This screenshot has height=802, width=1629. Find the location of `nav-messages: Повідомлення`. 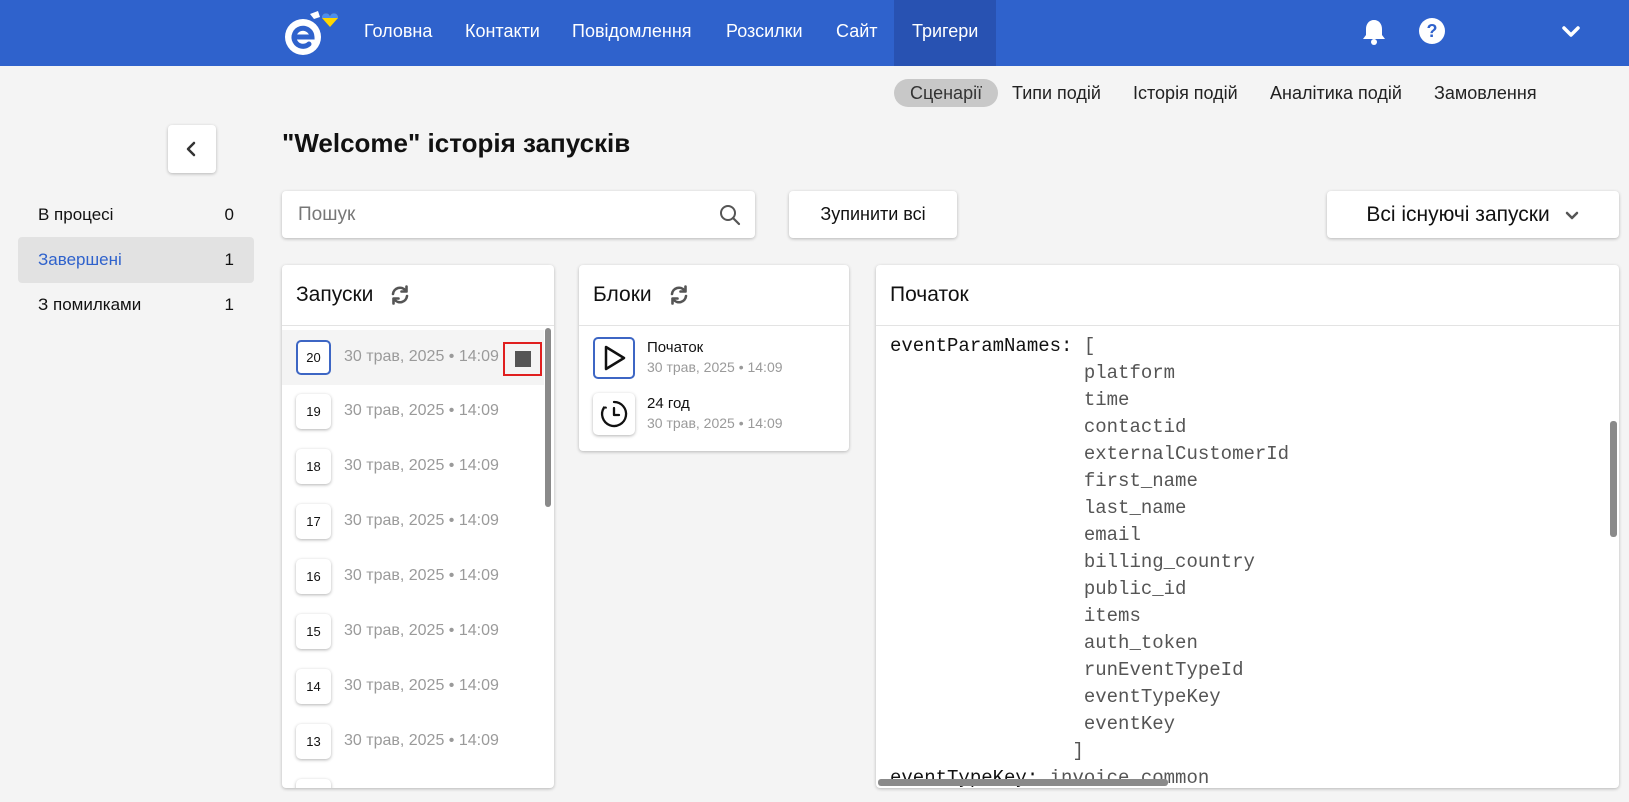

nav-messages: Повідомлення is located at coordinates (632, 33).